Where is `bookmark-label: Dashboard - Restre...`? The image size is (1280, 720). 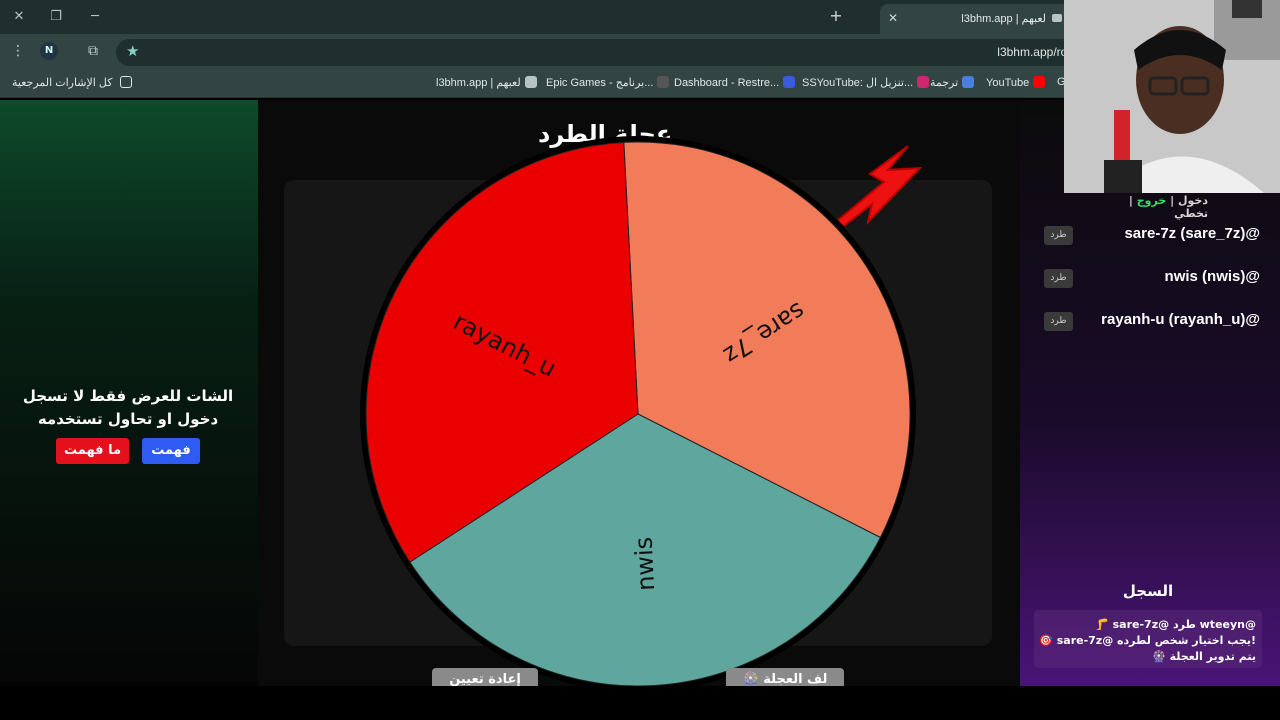 bookmark-label: Dashboard - Restre... is located at coordinates (727, 83).